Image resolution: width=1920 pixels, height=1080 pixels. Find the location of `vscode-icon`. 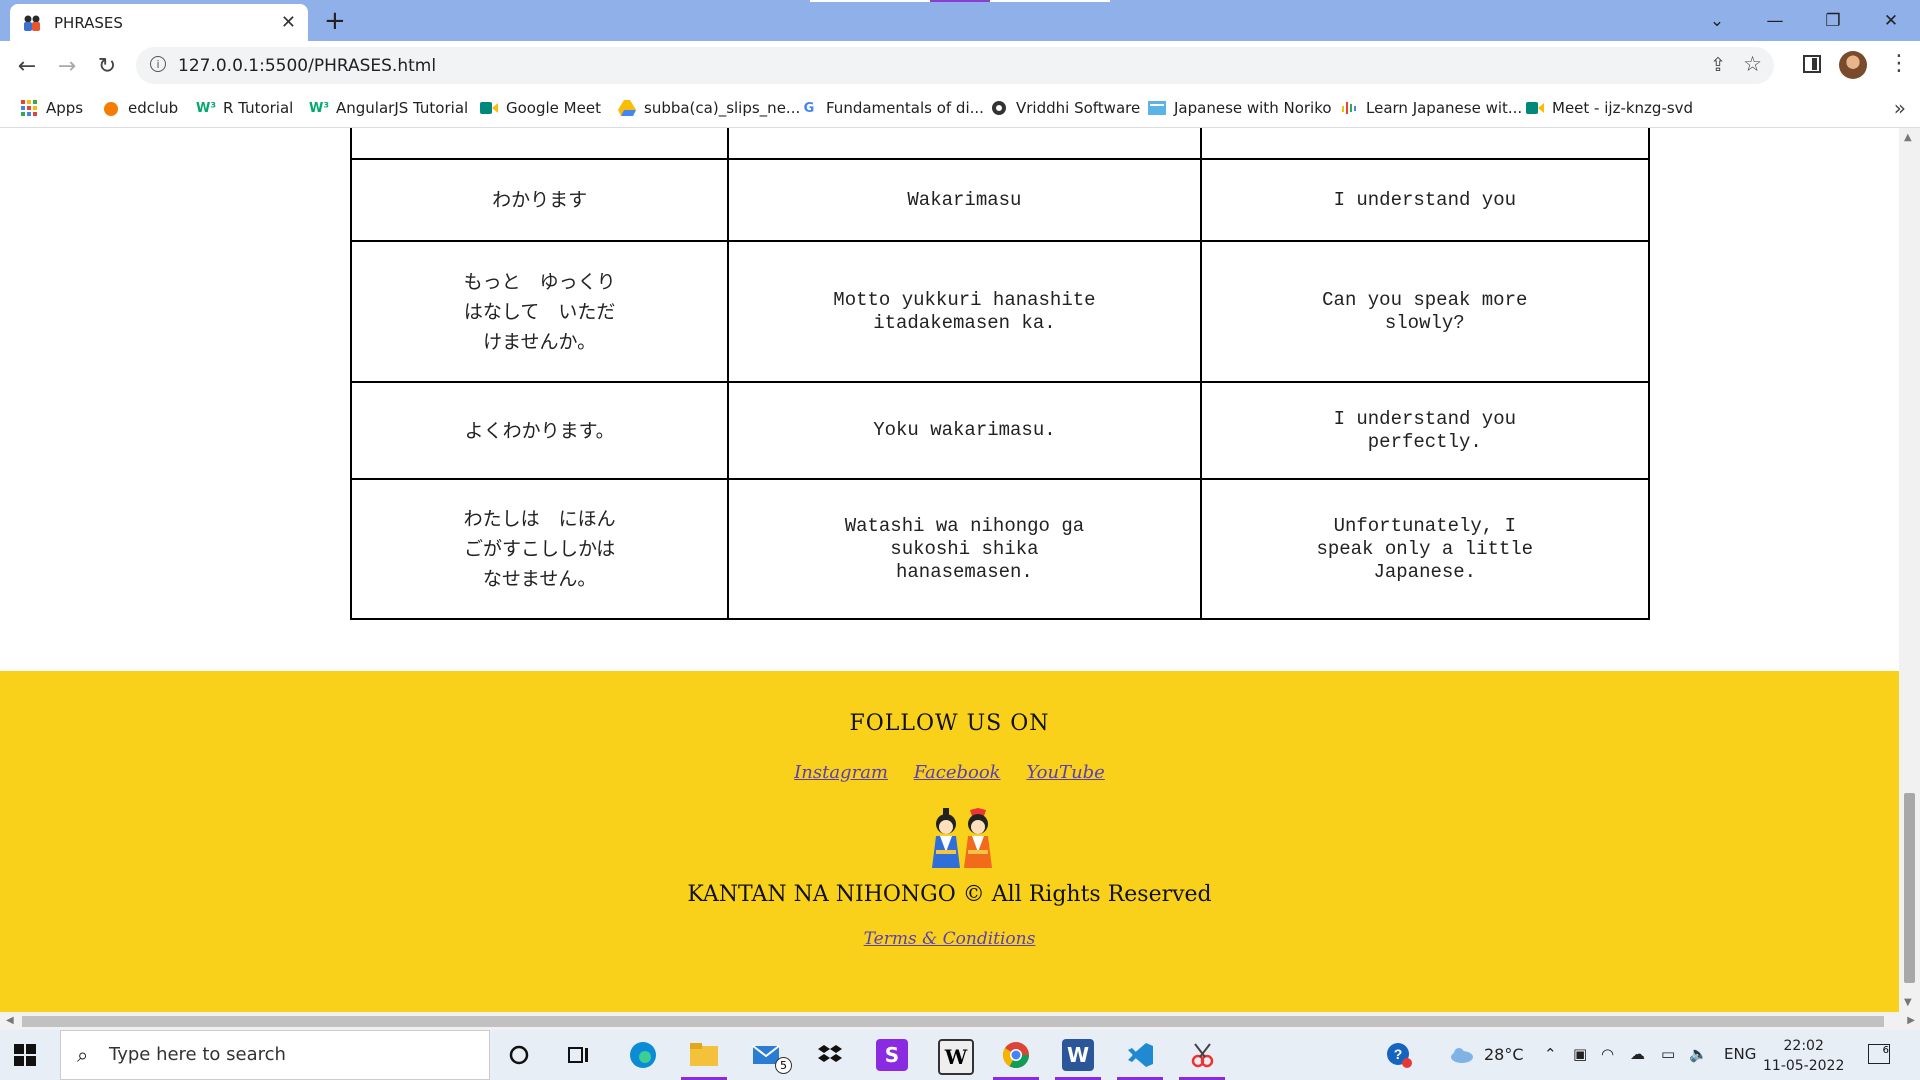

vscode-icon is located at coordinates (1140, 1055).